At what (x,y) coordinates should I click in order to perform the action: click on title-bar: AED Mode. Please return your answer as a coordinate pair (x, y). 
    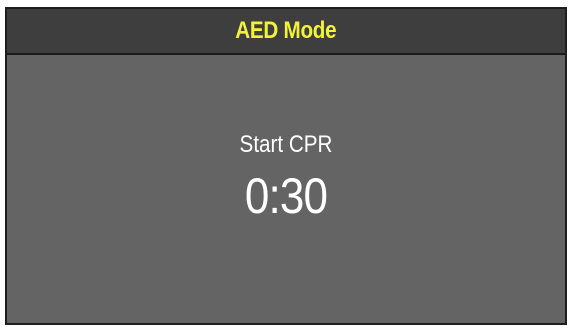
    Looking at the image, I should click on (286, 32).